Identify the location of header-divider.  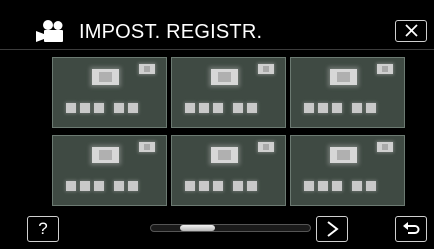
(217, 49).